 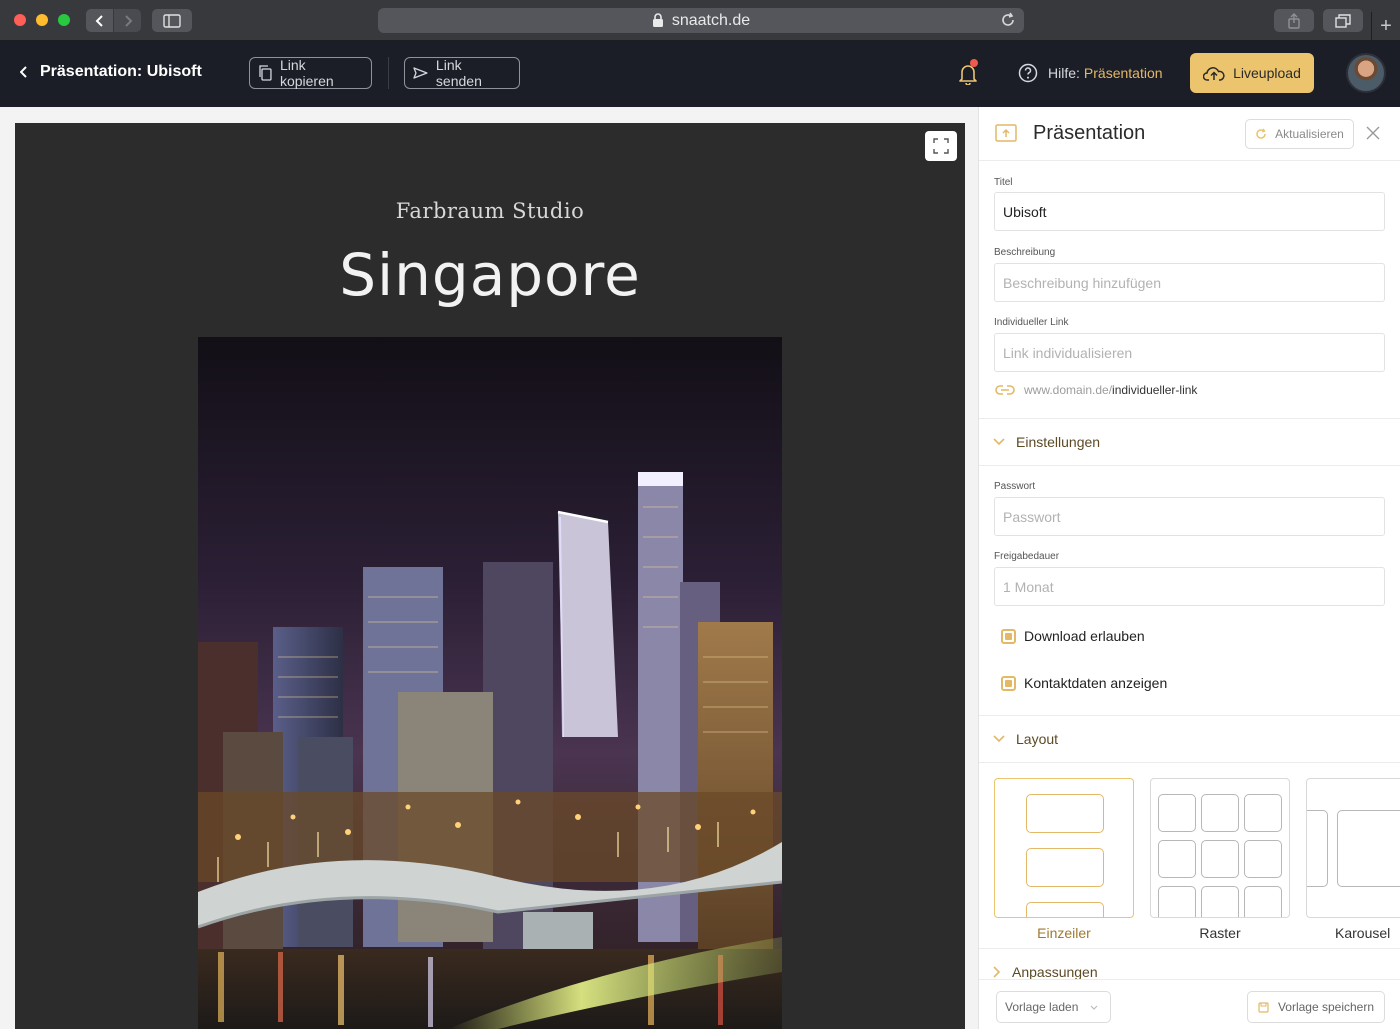 I want to click on fullscreen-icon, so click(x=941, y=146).